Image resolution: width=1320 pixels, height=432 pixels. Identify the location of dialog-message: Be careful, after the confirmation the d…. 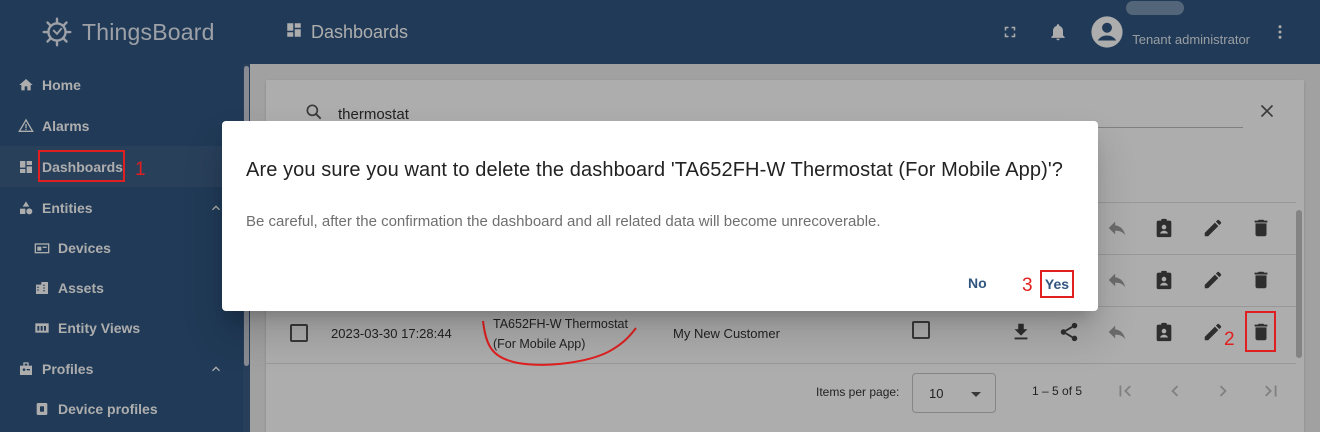
(563, 221).